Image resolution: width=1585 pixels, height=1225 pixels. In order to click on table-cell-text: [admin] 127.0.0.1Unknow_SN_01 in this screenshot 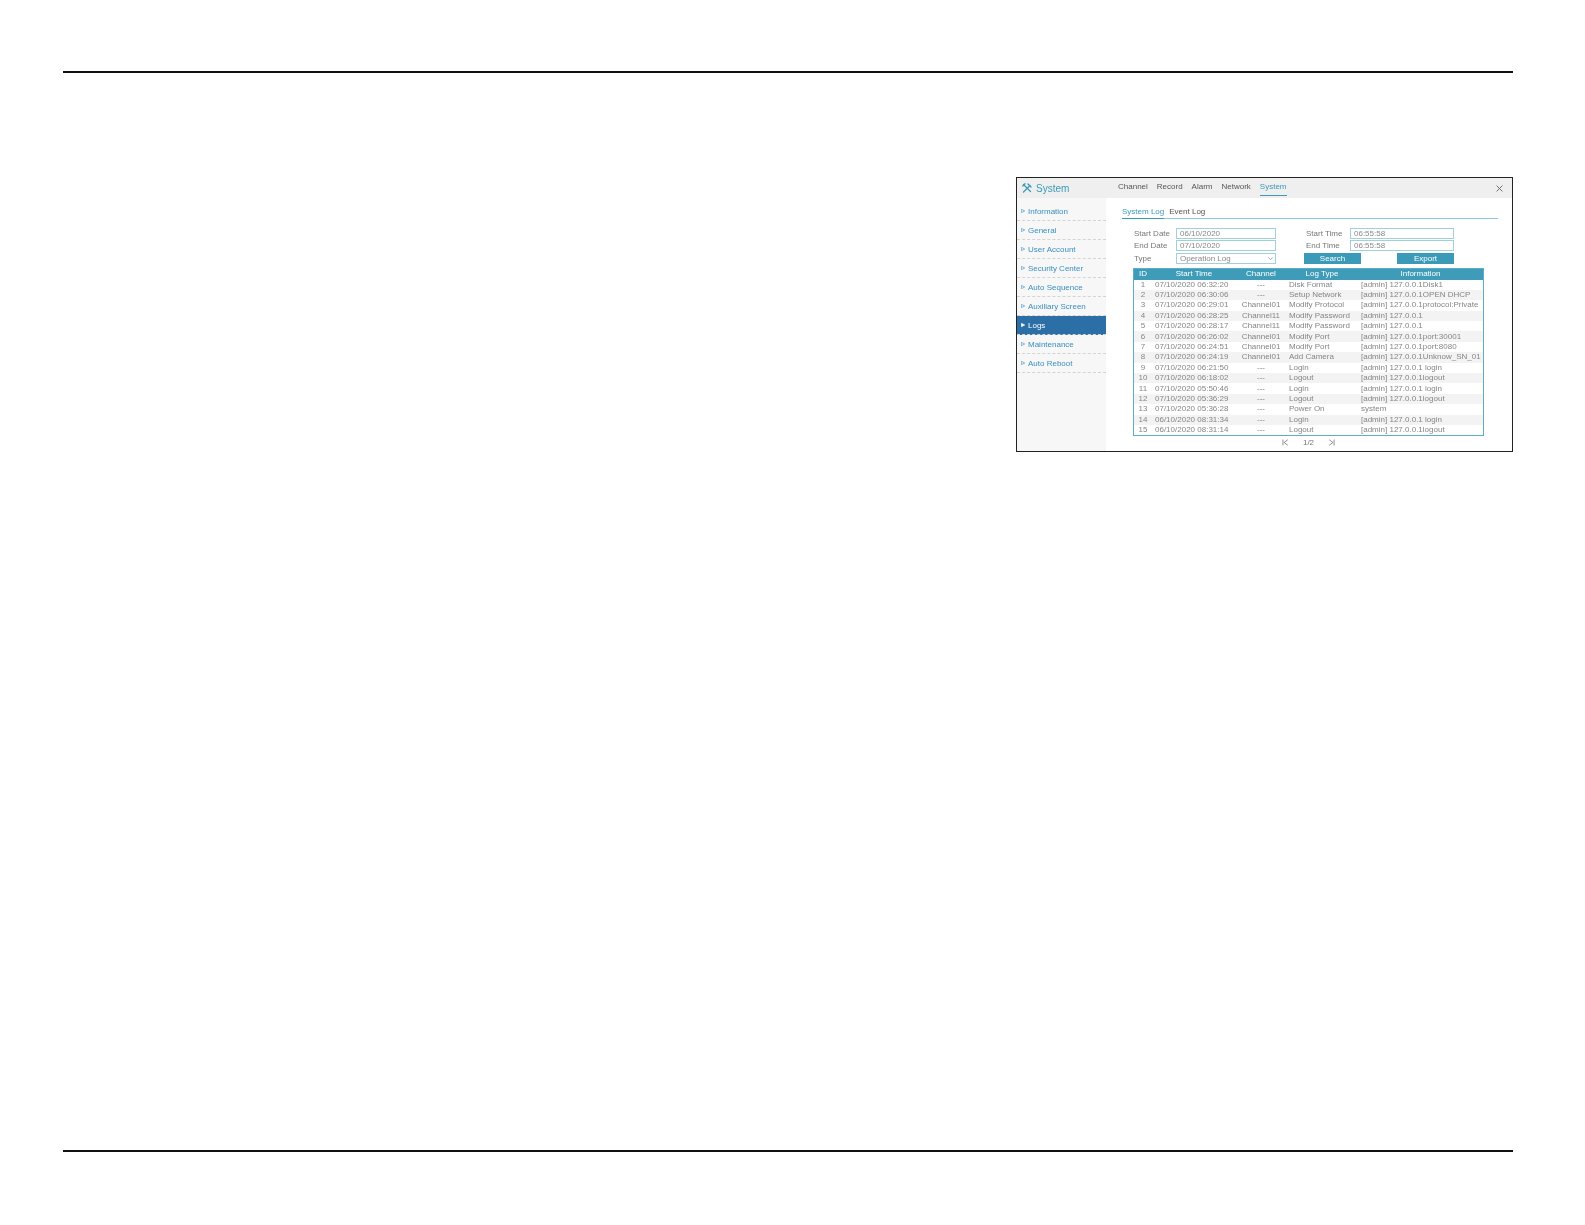, I will do `click(1421, 357)`.